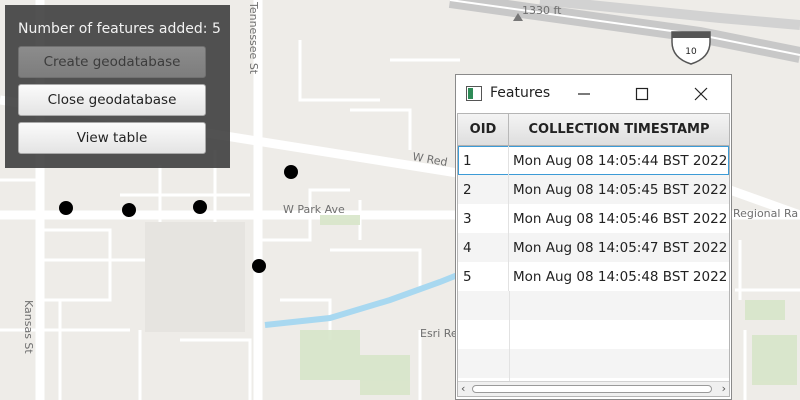 The image size is (800, 400). What do you see at coordinates (620, 160) in the screenshot?
I see `cell-timestamp: Mon Aug 08 14:05:44 BST 2022` at bounding box center [620, 160].